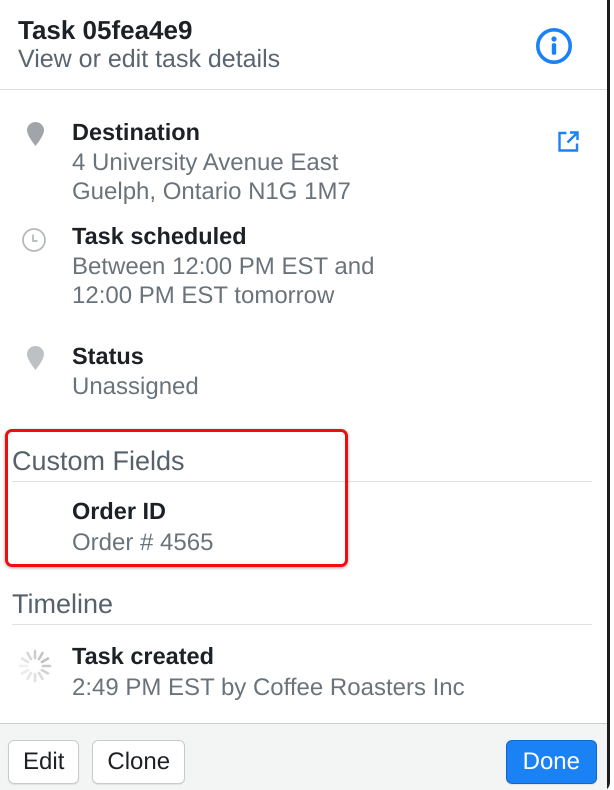 The image size is (614, 790). I want to click on task-subtitle: View or edit task details, so click(149, 59).